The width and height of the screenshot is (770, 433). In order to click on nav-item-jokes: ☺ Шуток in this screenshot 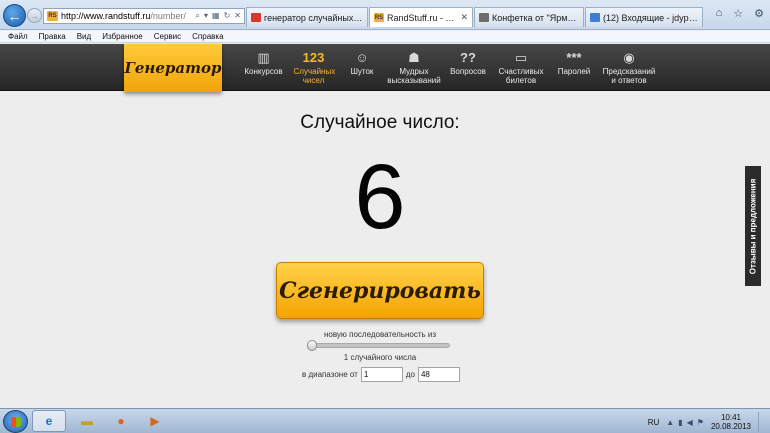, I will do `click(362, 67)`.